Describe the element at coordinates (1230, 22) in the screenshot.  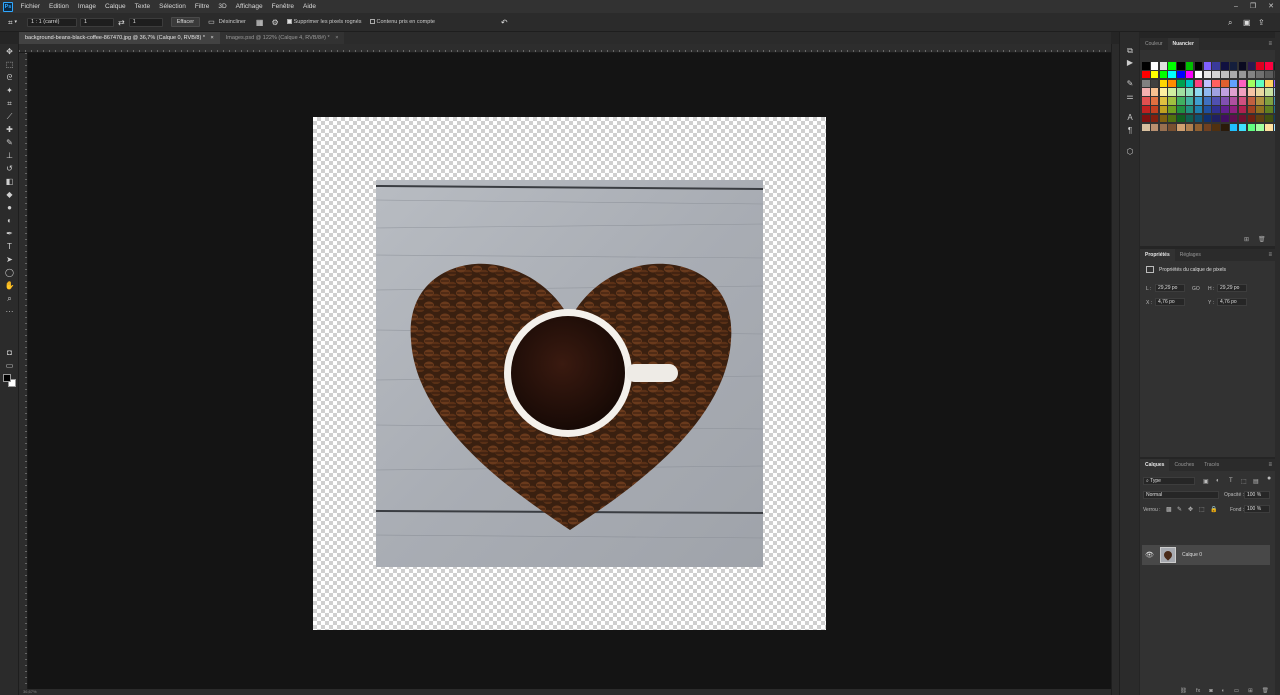
I see `search-icon: ⌕` at that location.